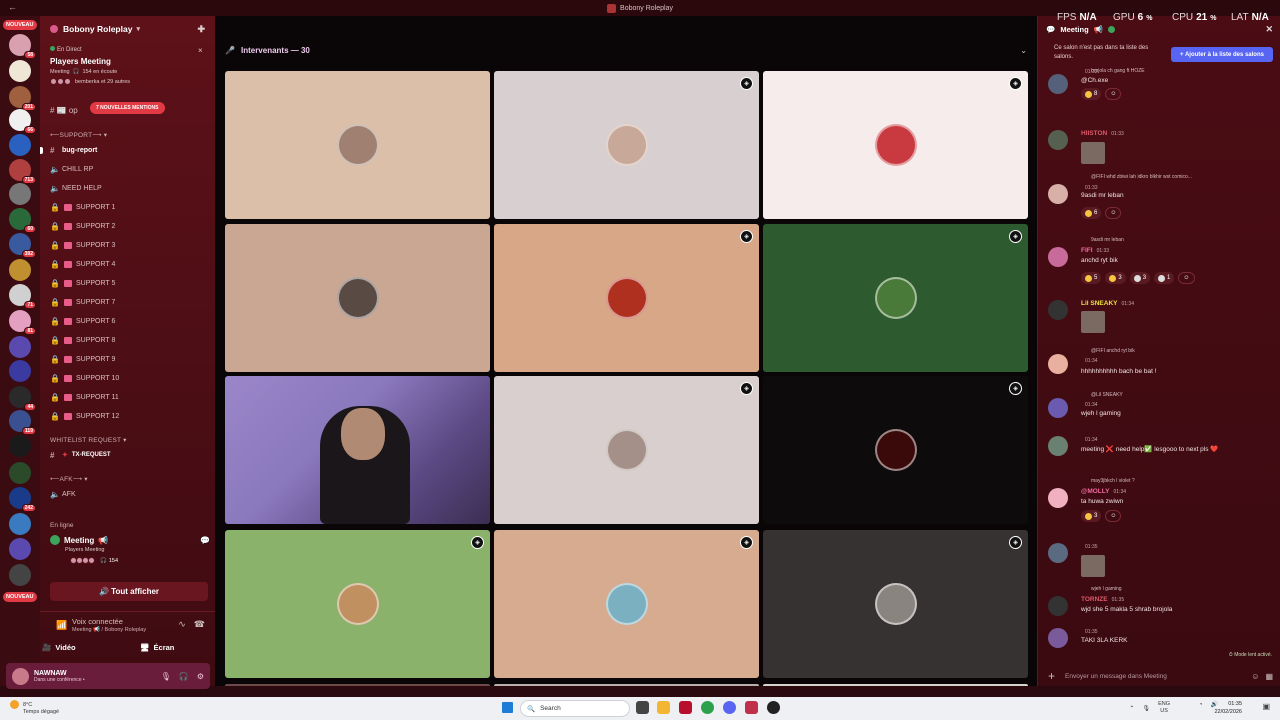 This screenshot has width=1280, height=720. I want to click on chevron-down-icon: ⌄, so click(1023, 50).